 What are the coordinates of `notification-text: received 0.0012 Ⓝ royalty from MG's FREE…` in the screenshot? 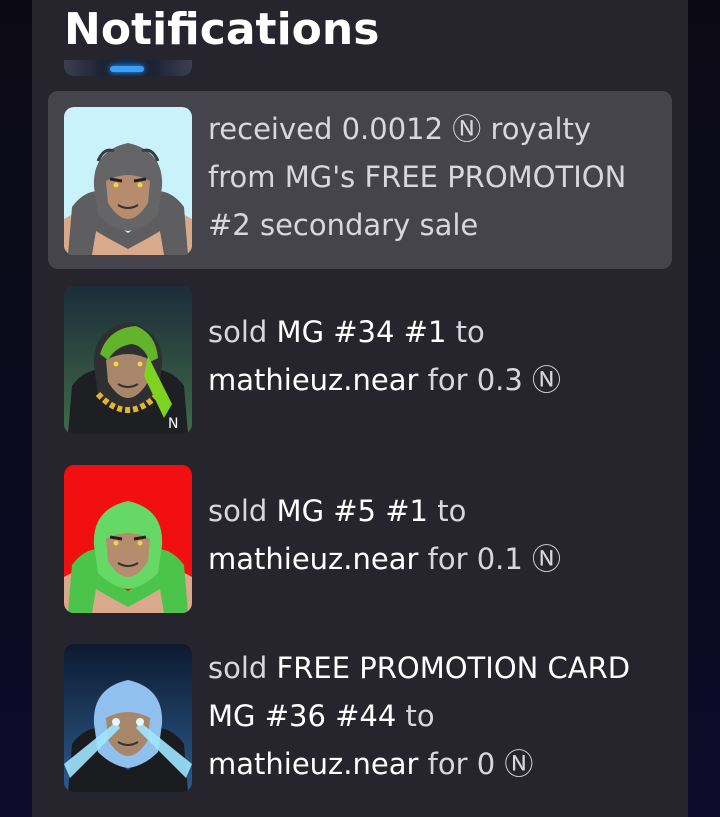 It's located at (433, 177).